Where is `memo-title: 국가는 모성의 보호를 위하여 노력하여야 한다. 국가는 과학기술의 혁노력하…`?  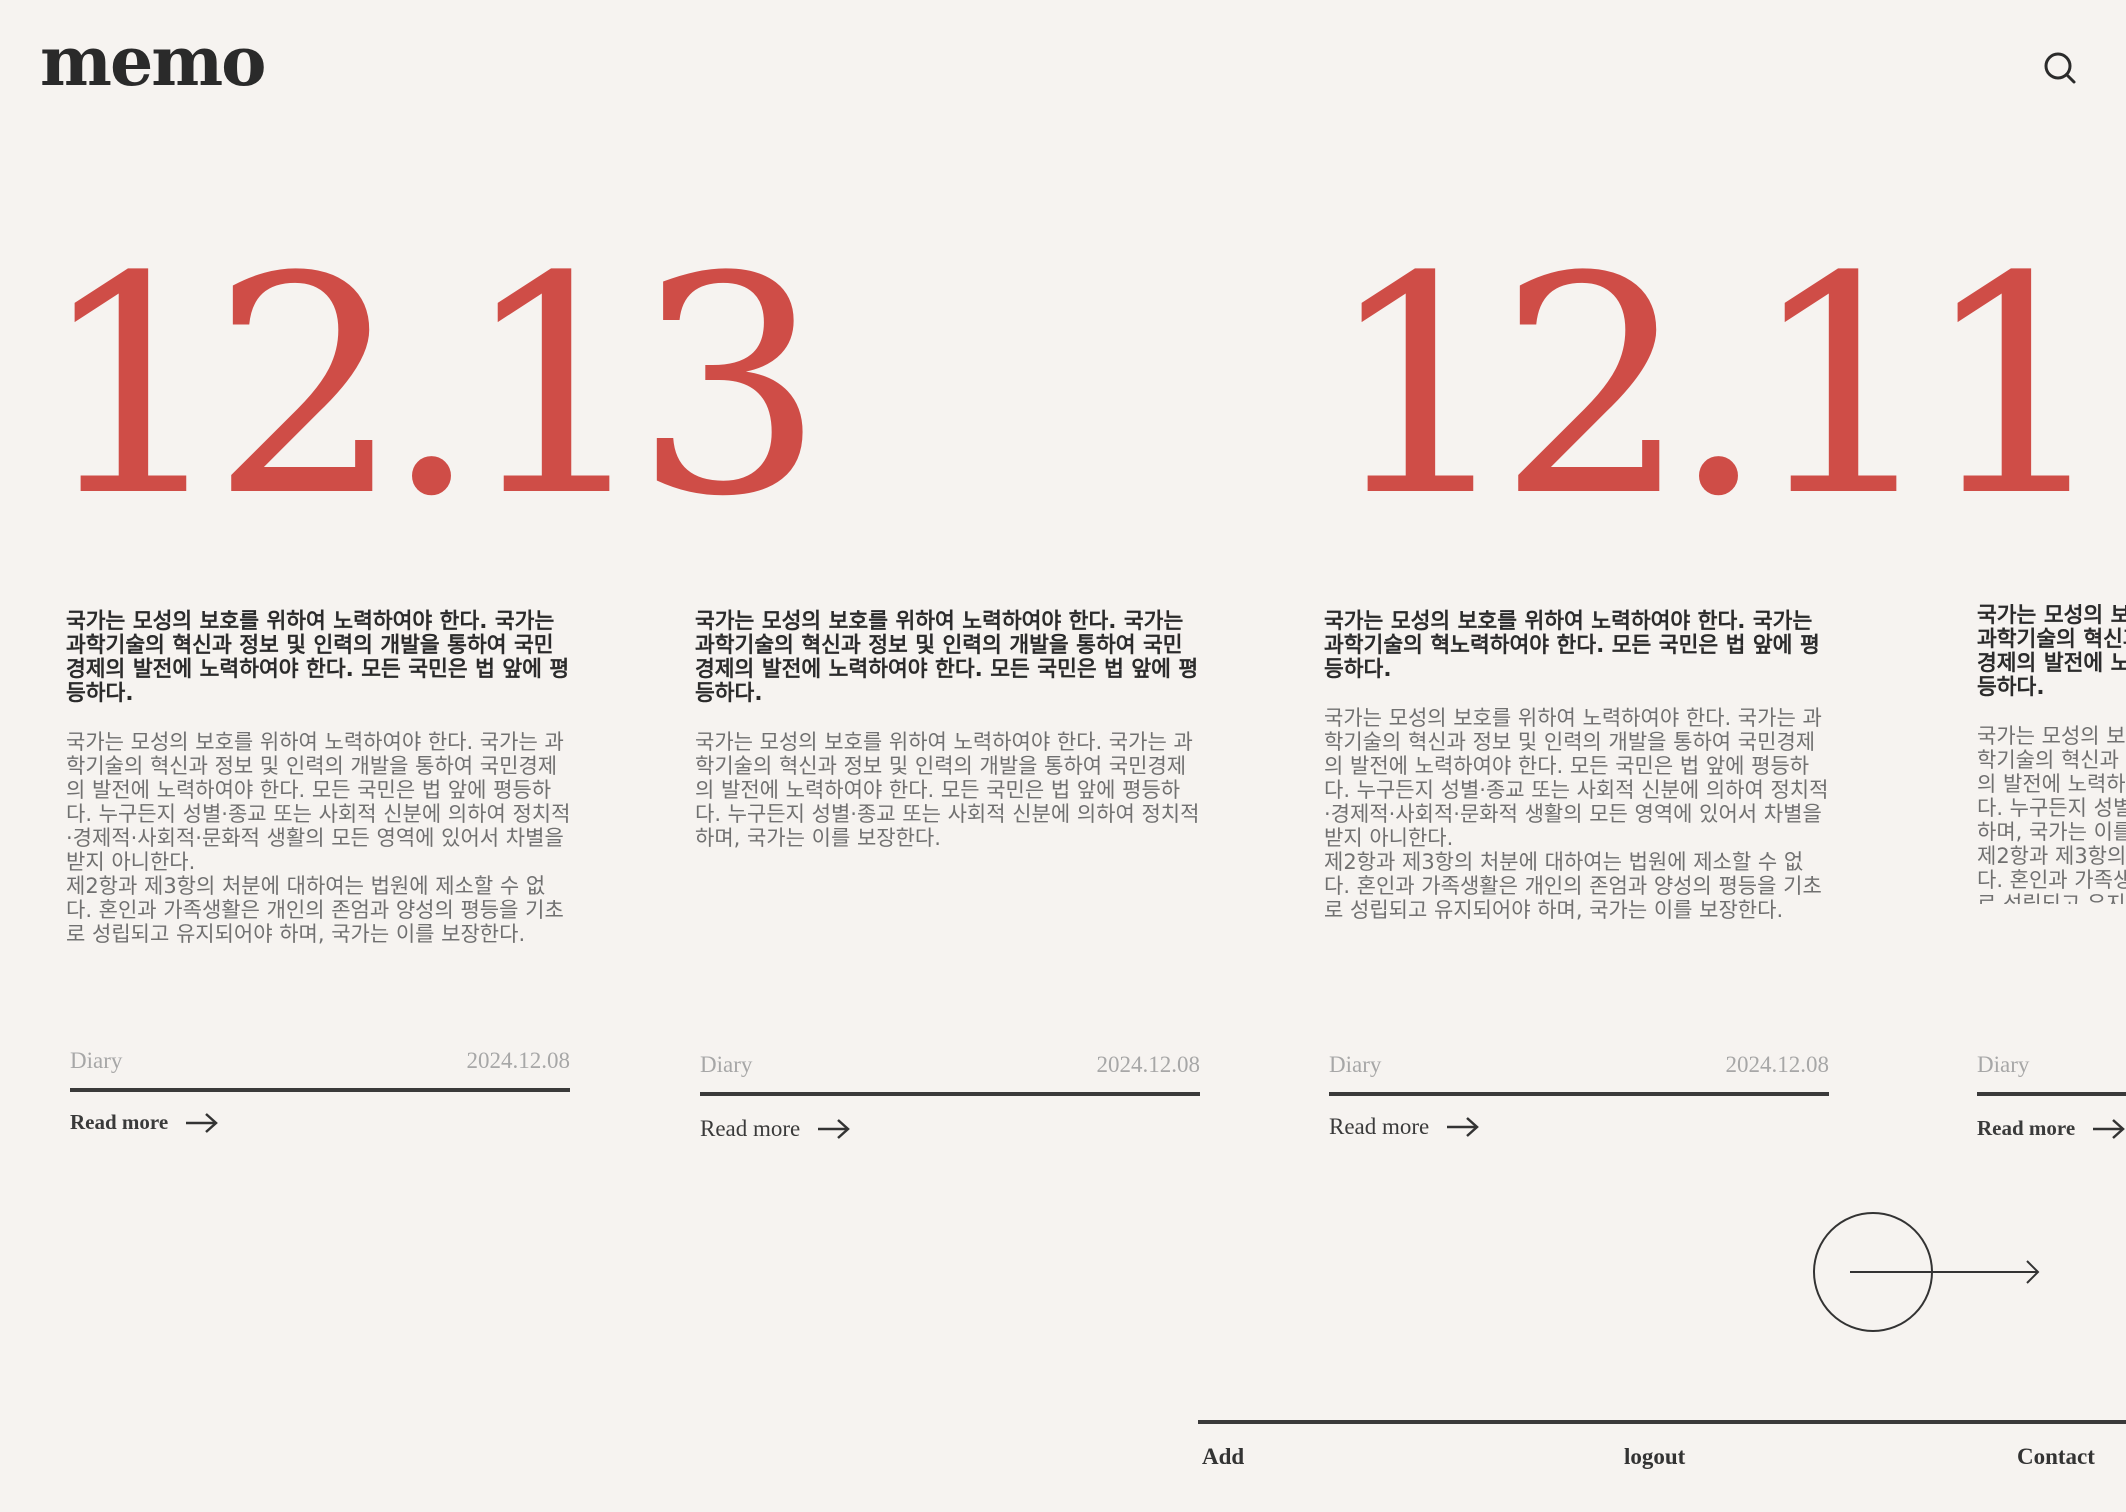
memo-title: 국가는 모성의 보호를 위하여 노력하여야 한다. 국가는 과학기술의 혁노력하… is located at coordinates (1572, 645).